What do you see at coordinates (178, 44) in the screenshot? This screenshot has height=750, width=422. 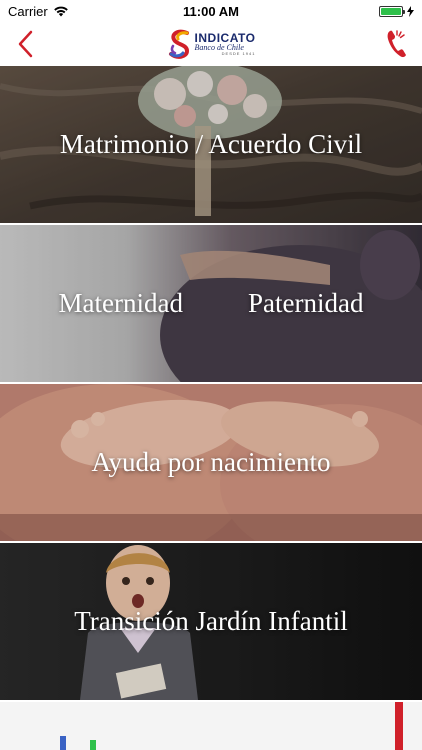 I see `logo-s-mark` at bounding box center [178, 44].